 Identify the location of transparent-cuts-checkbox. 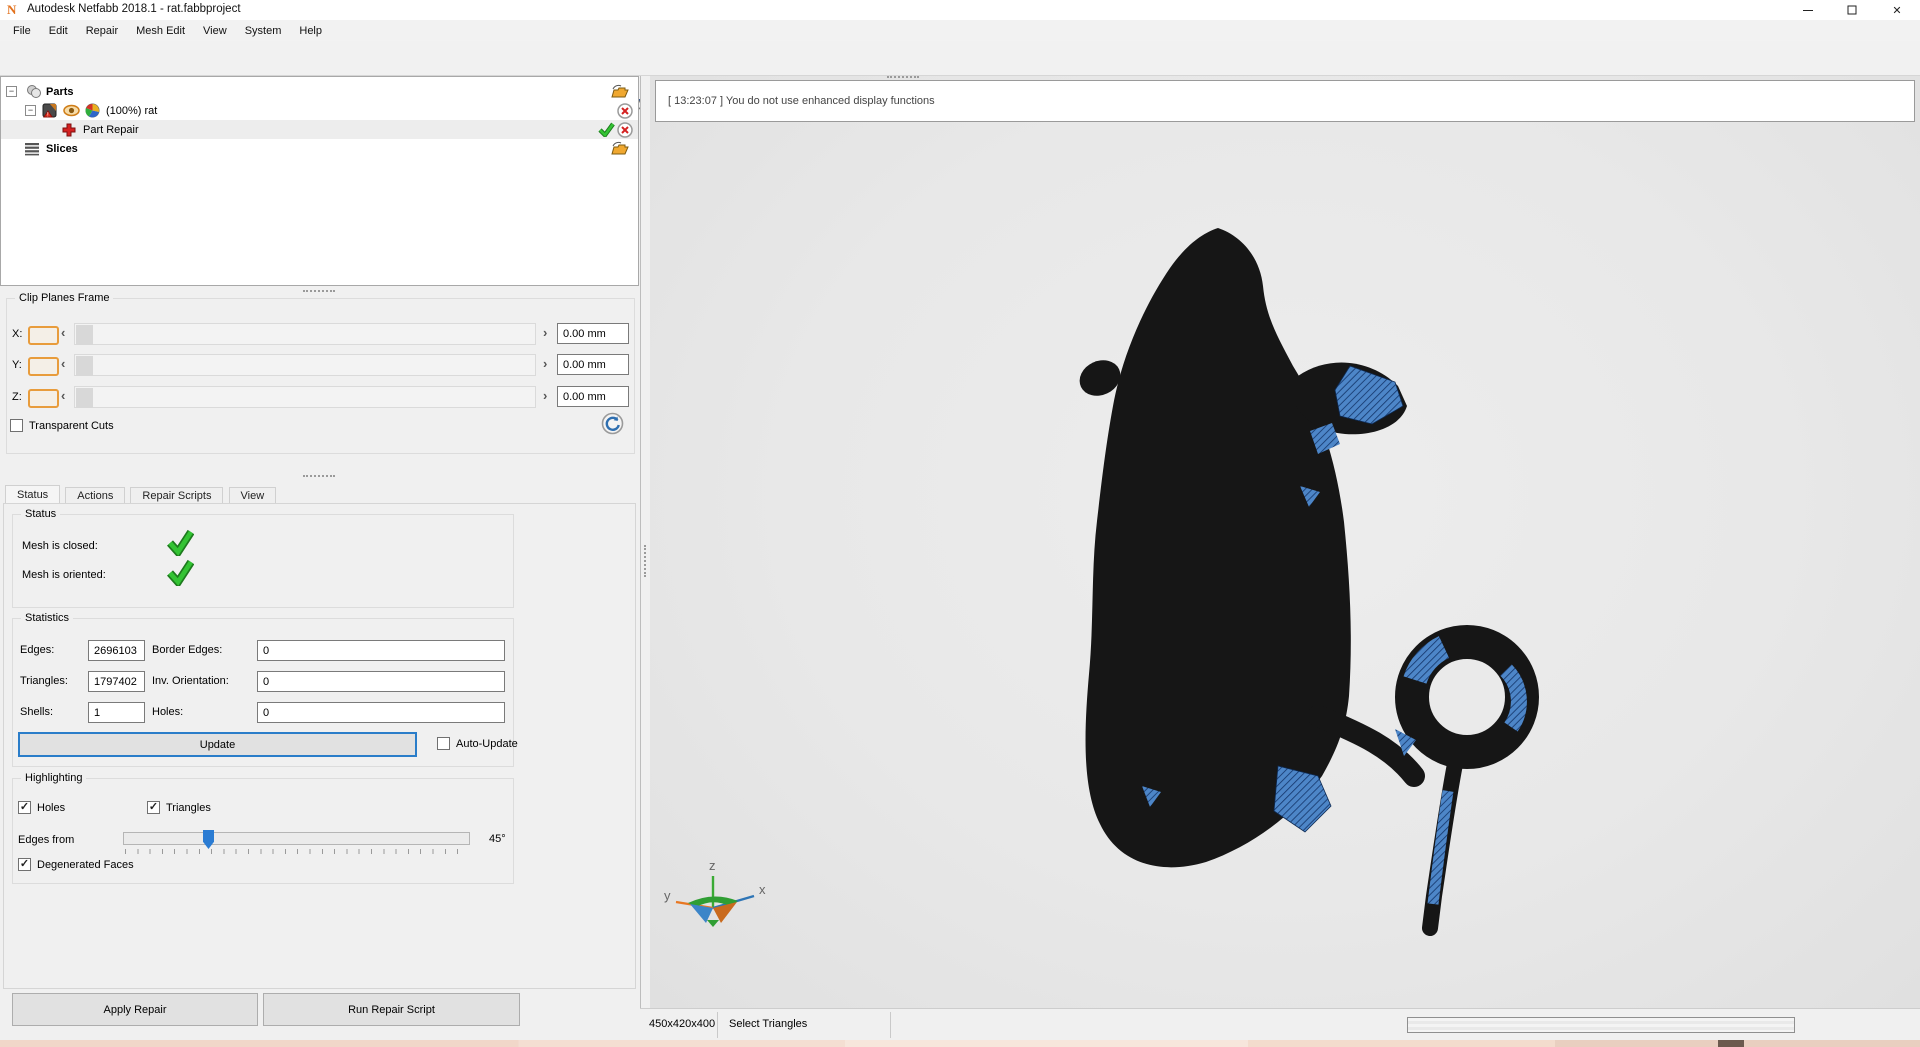
(16, 425).